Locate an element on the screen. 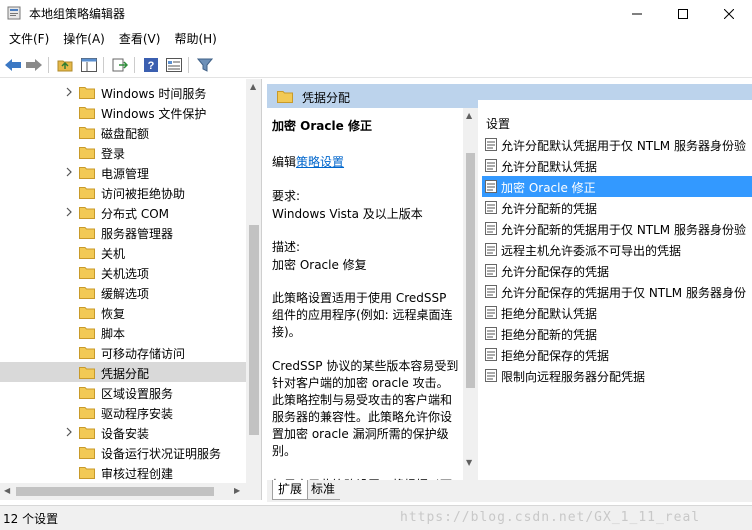 Image resolution: width=752 pixels, height=530 pixels. setting-row: 限制向远程服务器分配凭据 is located at coordinates (617, 375).